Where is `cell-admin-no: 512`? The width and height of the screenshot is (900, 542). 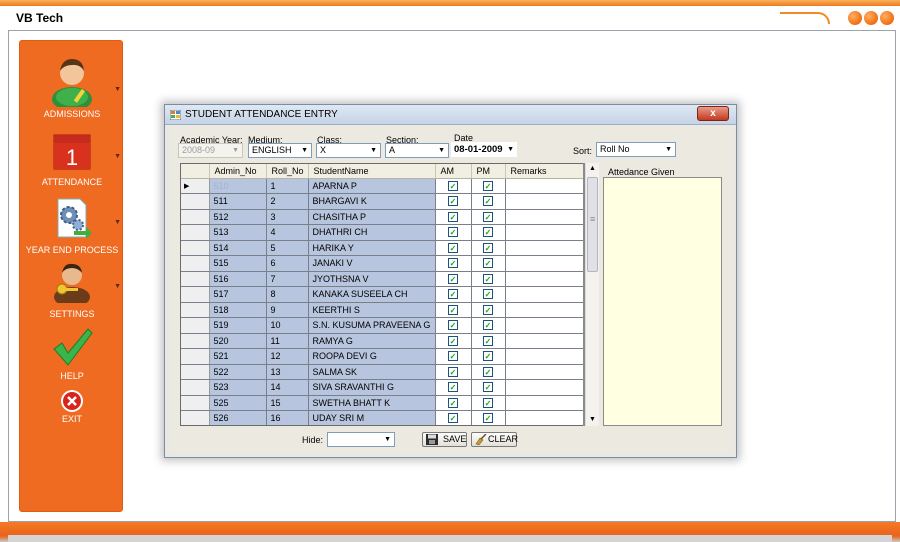
cell-admin-no: 512 is located at coordinates (238, 217).